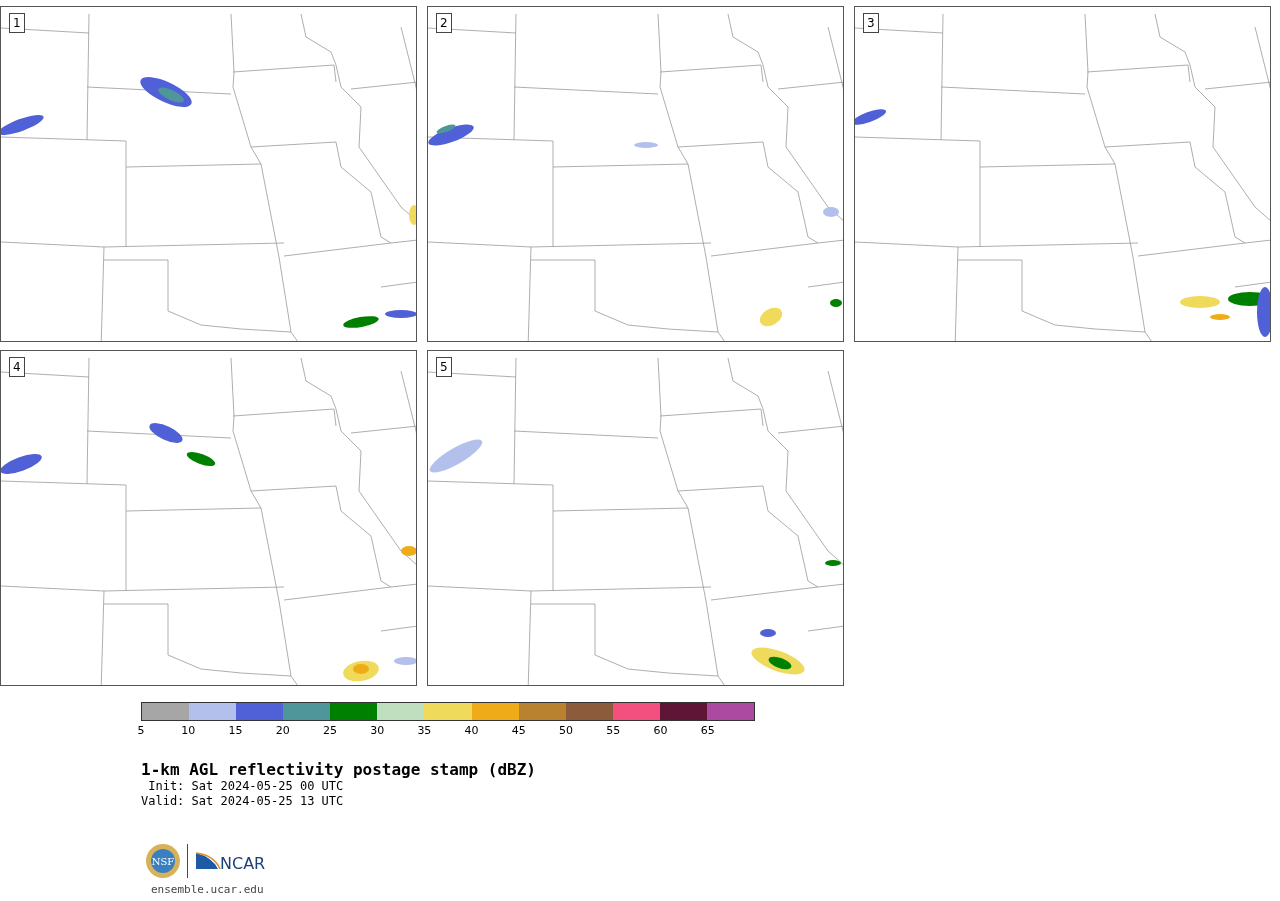  I want to click on panel-number: 2, so click(444, 23).